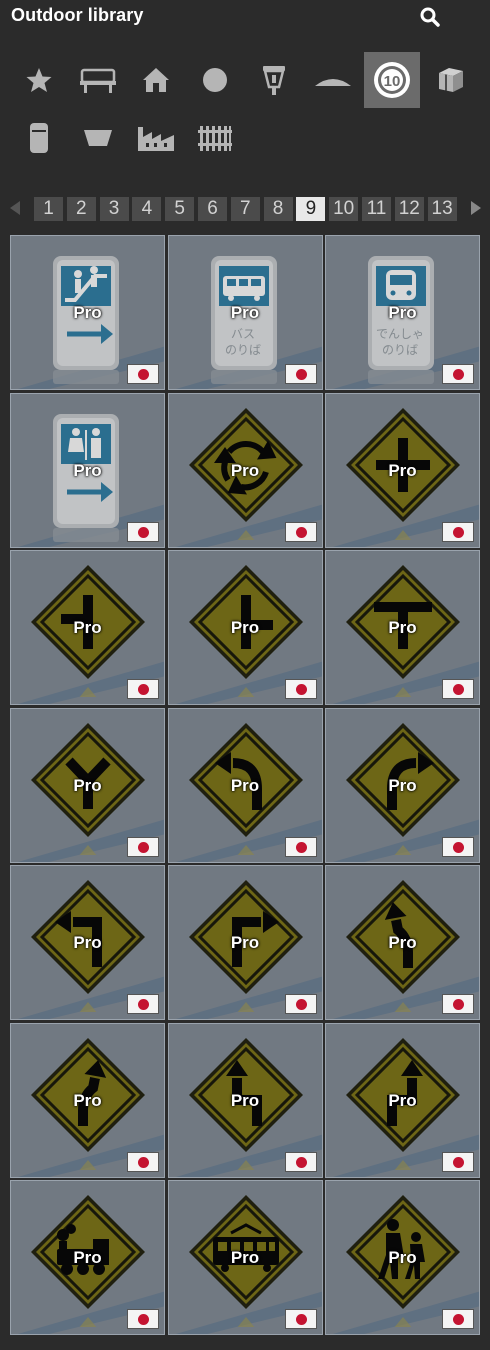 This screenshot has height=1350, width=490. I want to click on category-factory, so click(156, 138).